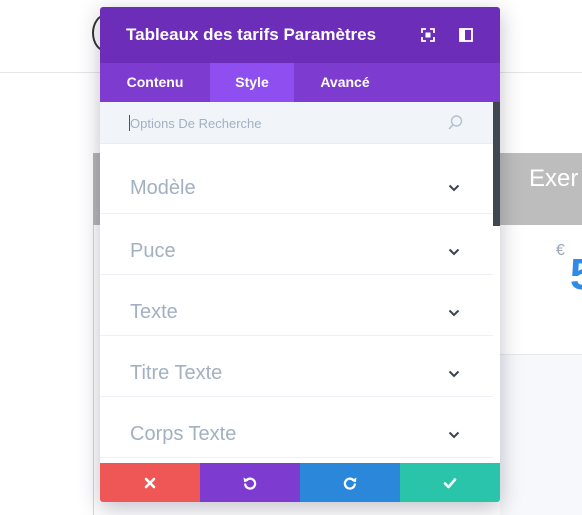 This screenshot has height=515, width=582. I want to click on close-icon, so click(150, 483).